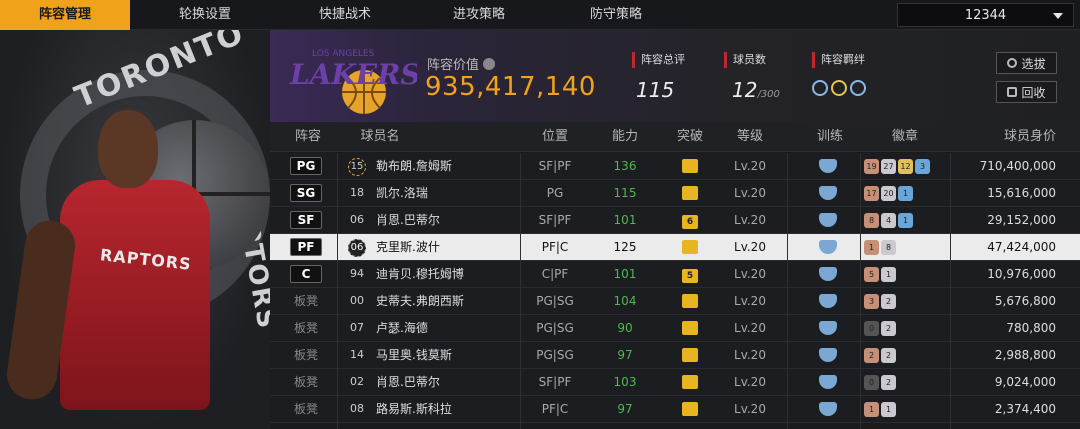 The width and height of the screenshot is (1080, 429). I want to click on training-shield-icon, so click(828, 274).